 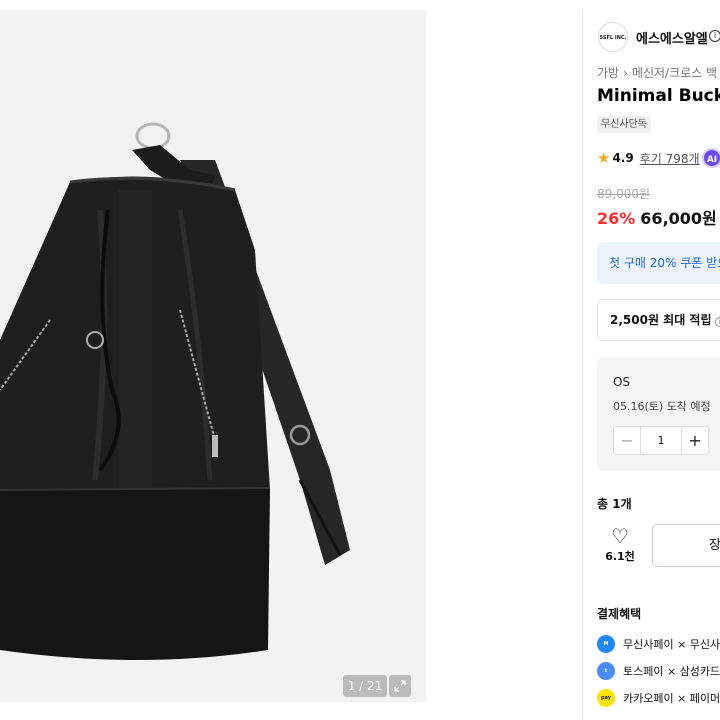 I want to click on breadcrumb: 가방 › 메신저/크로스 백, so click(x=657, y=72).